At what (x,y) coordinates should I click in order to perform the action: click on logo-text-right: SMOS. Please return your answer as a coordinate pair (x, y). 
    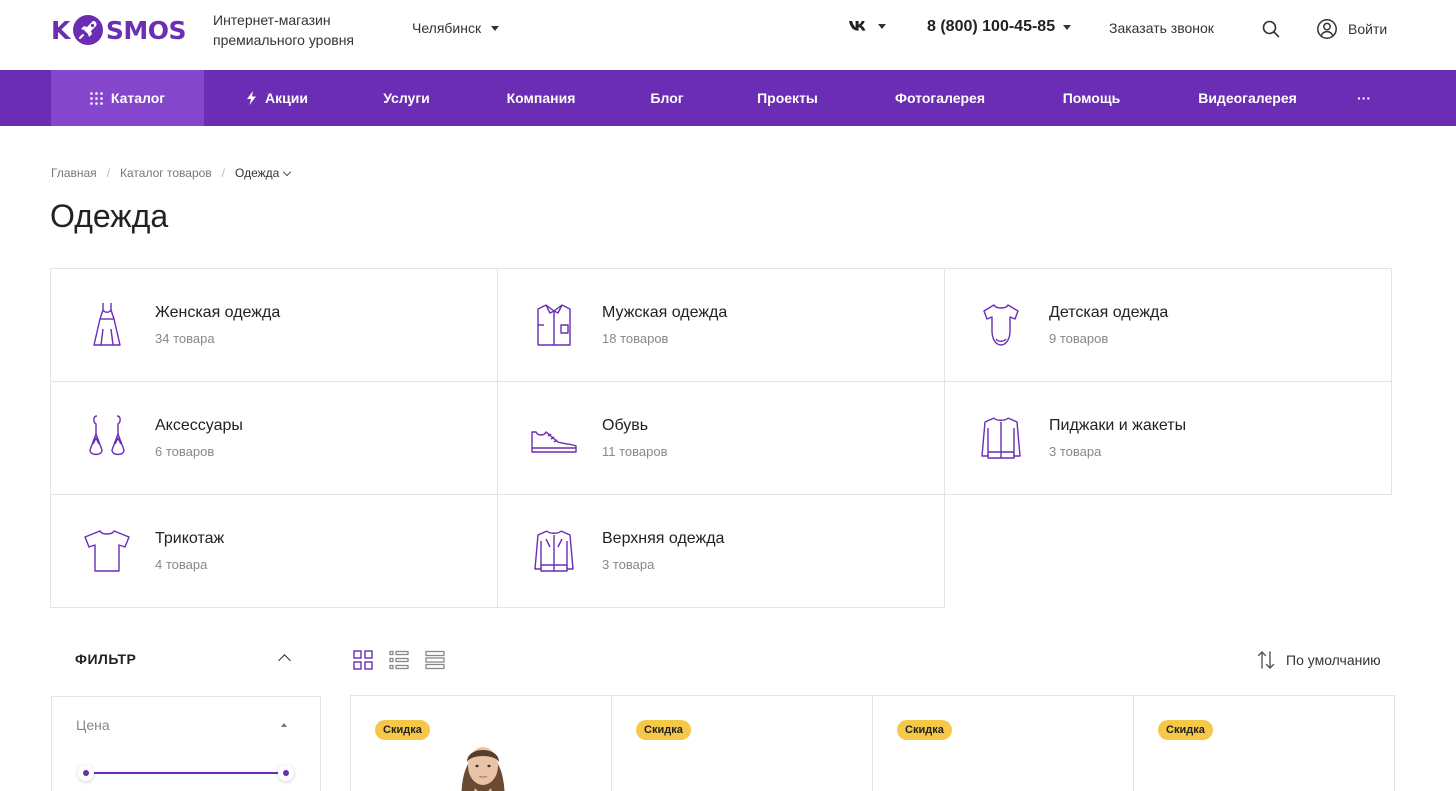
    Looking at the image, I should click on (146, 30).